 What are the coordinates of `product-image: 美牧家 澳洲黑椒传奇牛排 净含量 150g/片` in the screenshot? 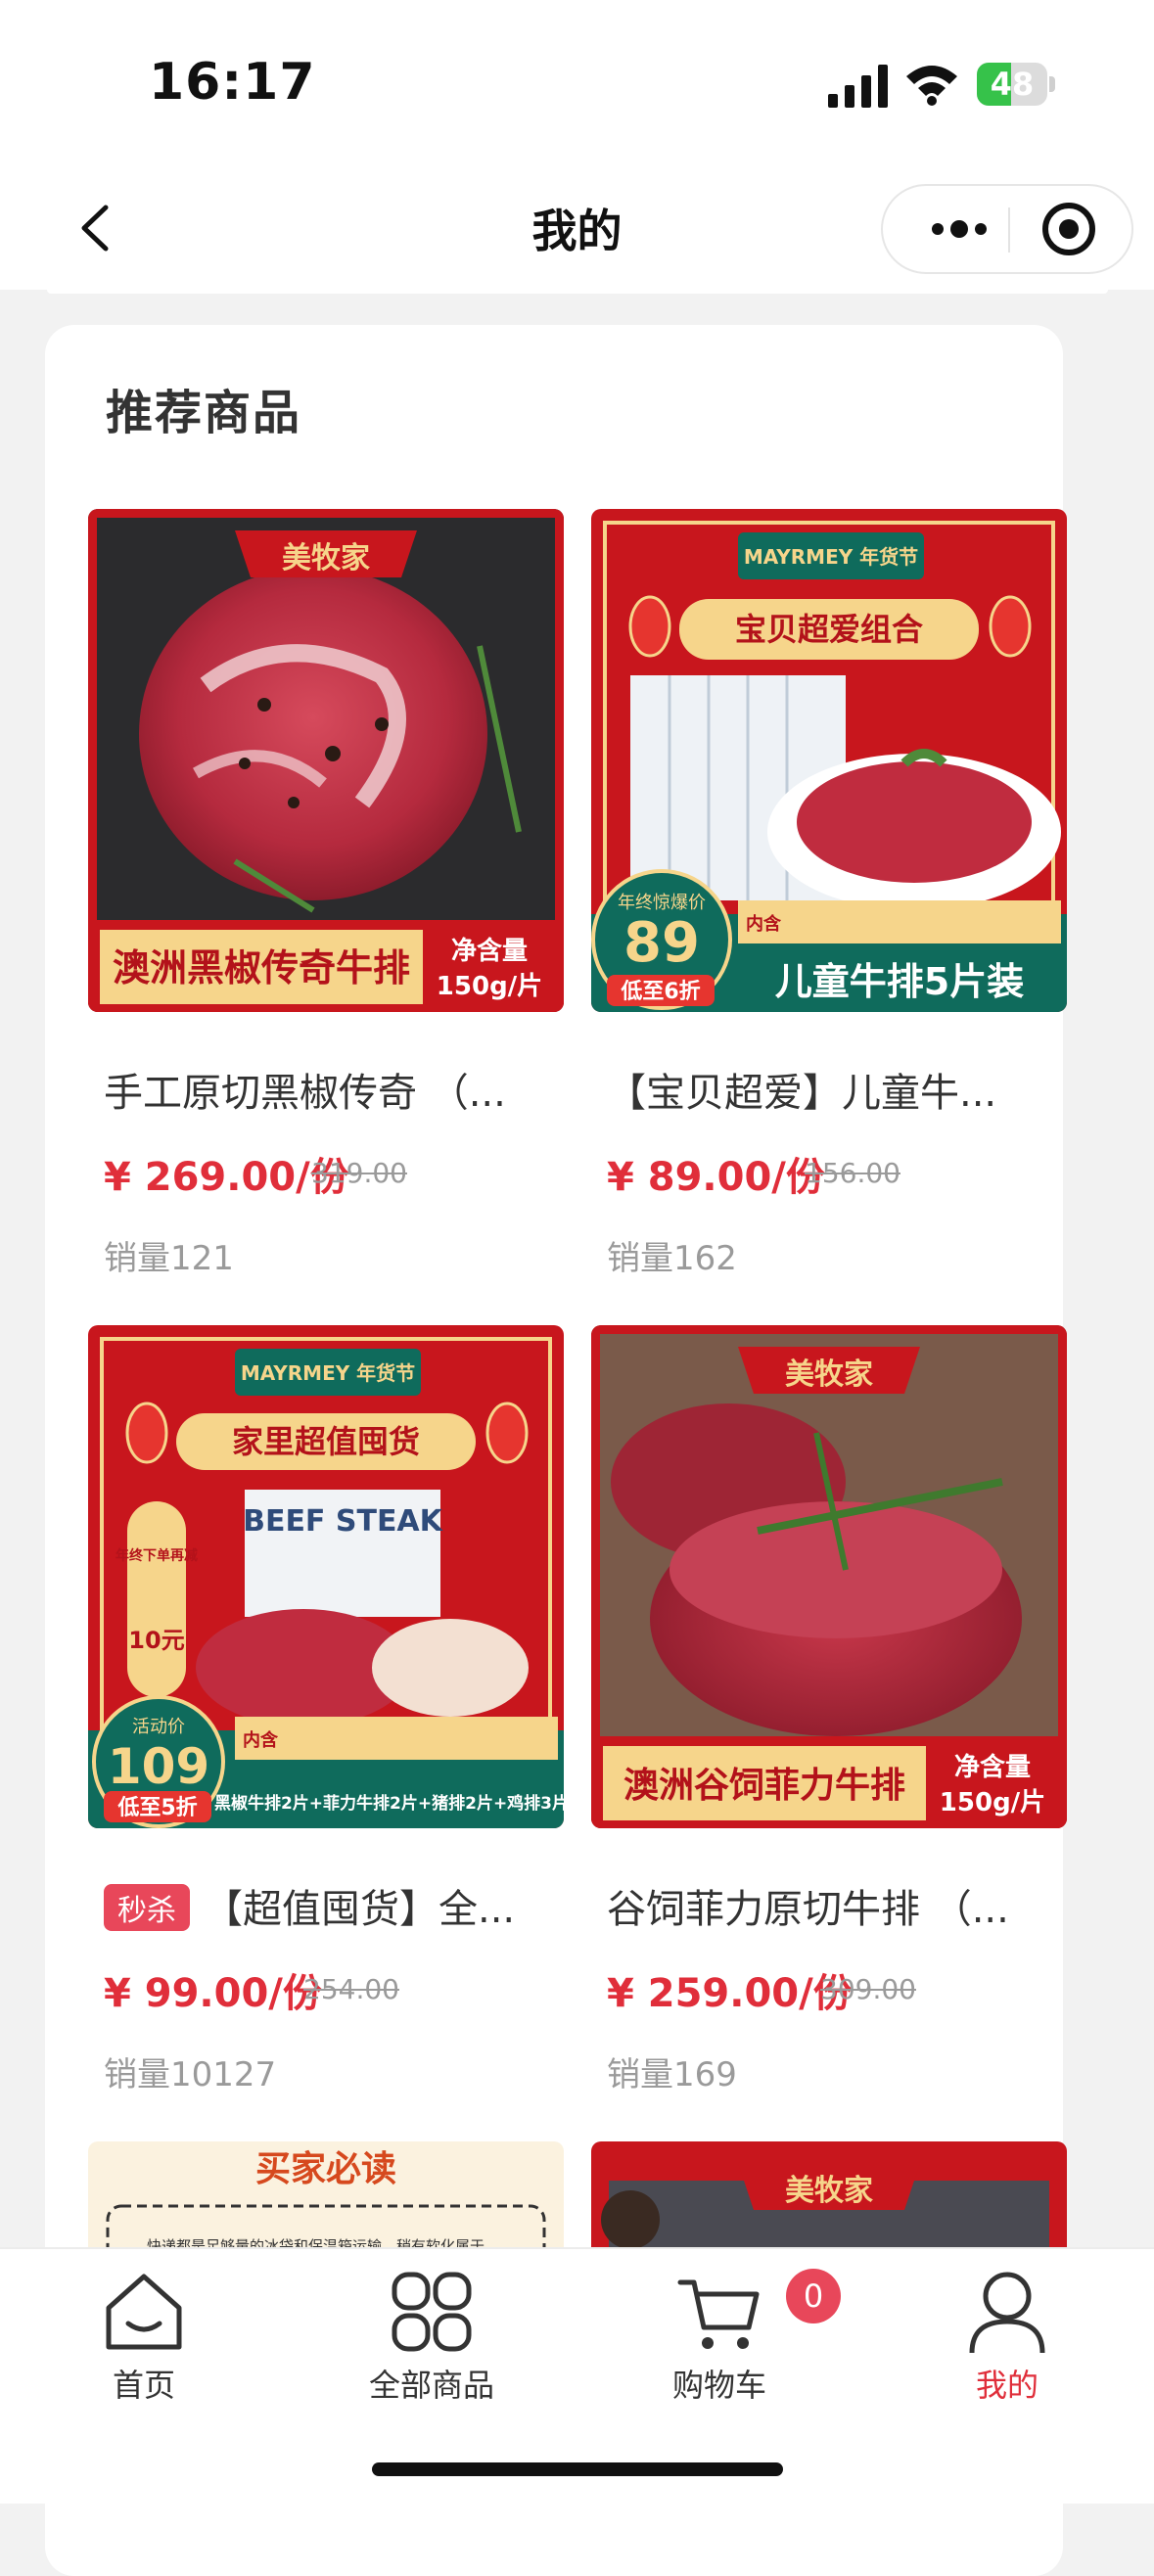 It's located at (326, 760).